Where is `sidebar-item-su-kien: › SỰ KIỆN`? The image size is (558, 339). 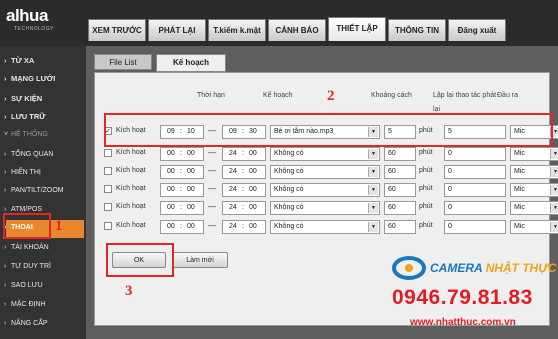
sidebar-item-su-kien: › SỰ KIỆN is located at coordinates (23, 98).